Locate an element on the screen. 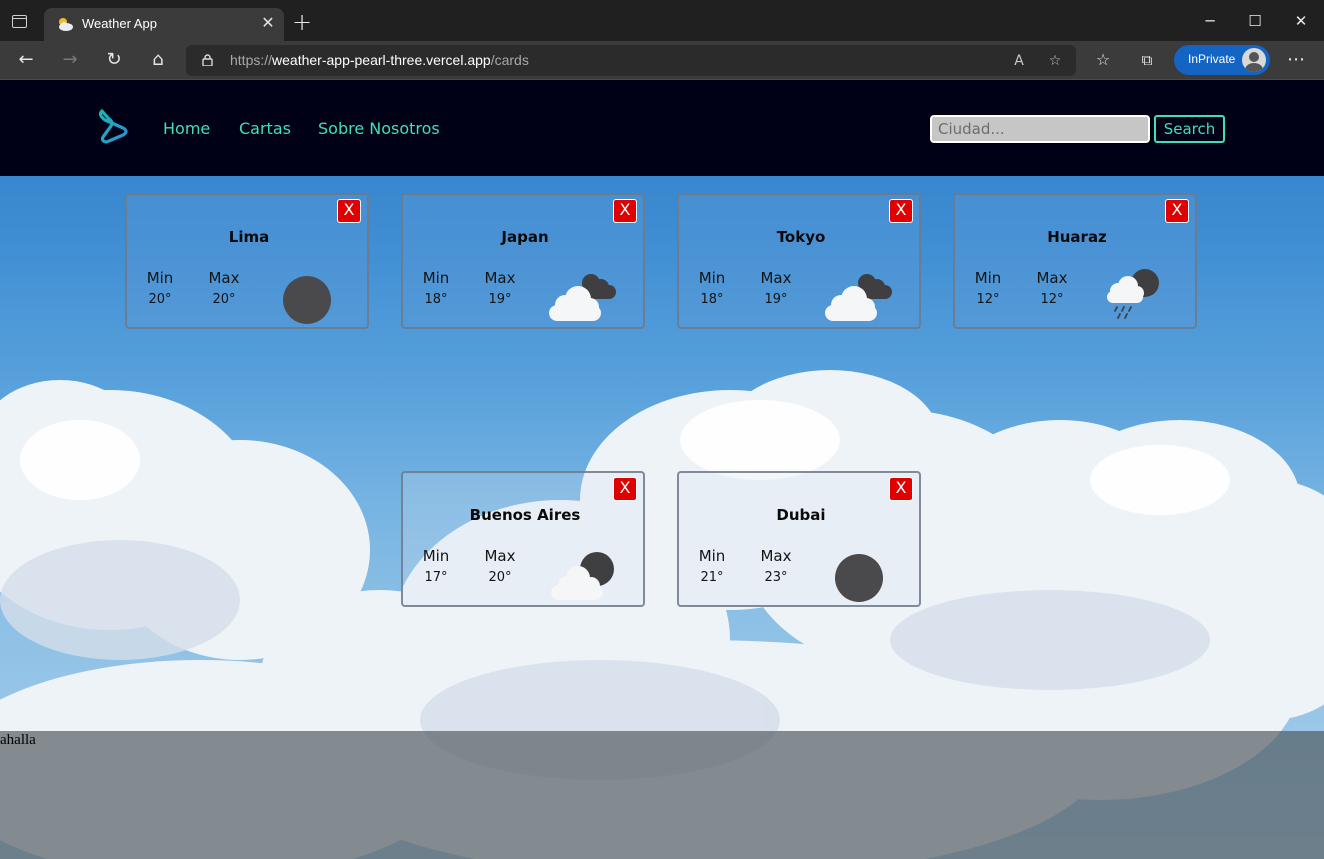 The image size is (1324, 859). search-button: Search is located at coordinates (1189, 129).